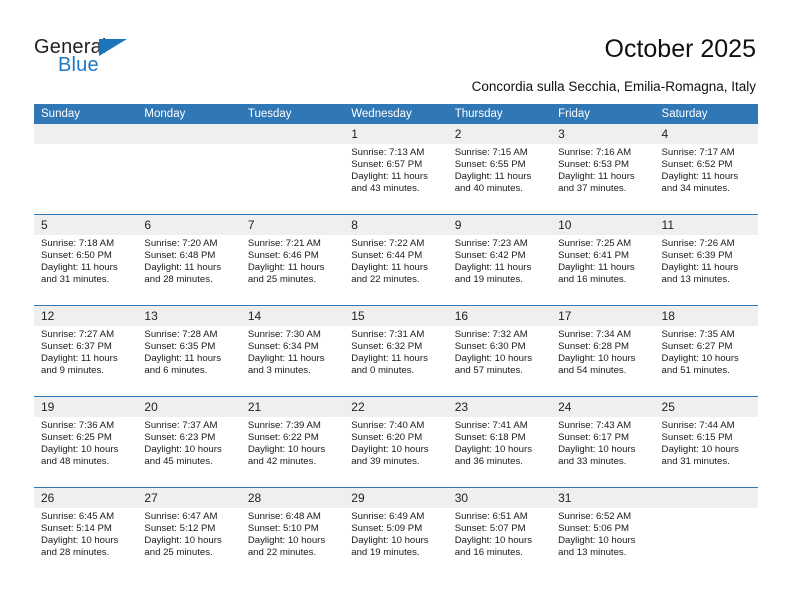 The image size is (792, 612). Describe the element at coordinates (134, 60) in the screenshot. I see `brand-logo: General Blue` at that location.